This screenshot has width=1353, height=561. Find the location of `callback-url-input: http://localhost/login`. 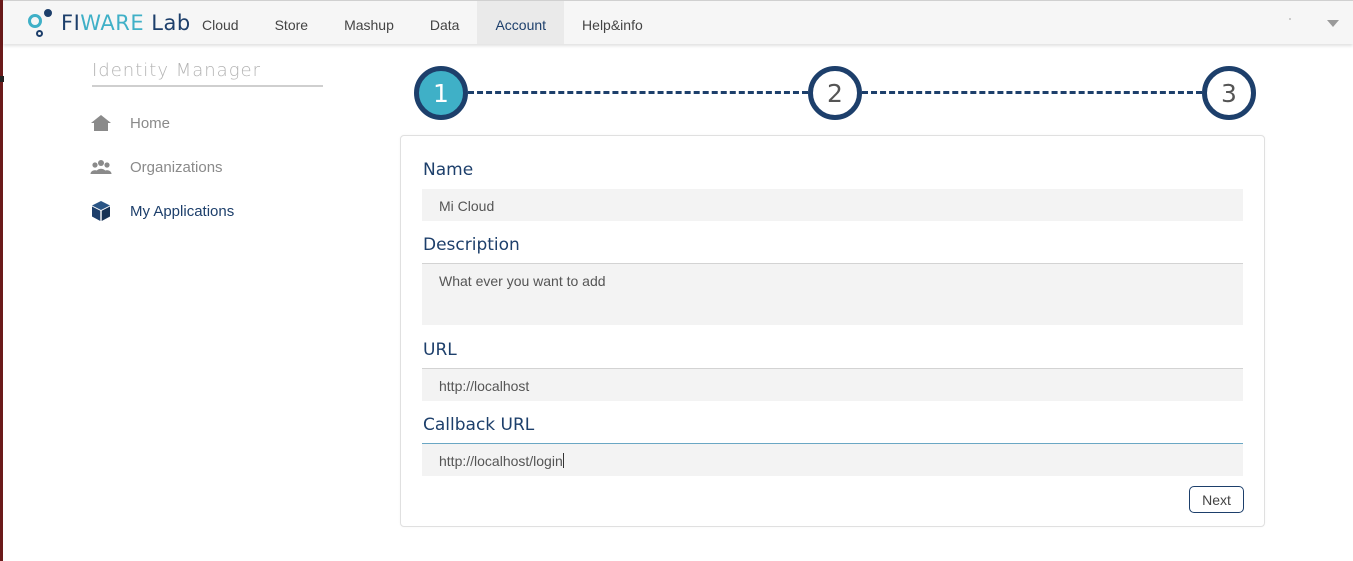

callback-url-input: http://localhost/login is located at coordinates (832, 459).